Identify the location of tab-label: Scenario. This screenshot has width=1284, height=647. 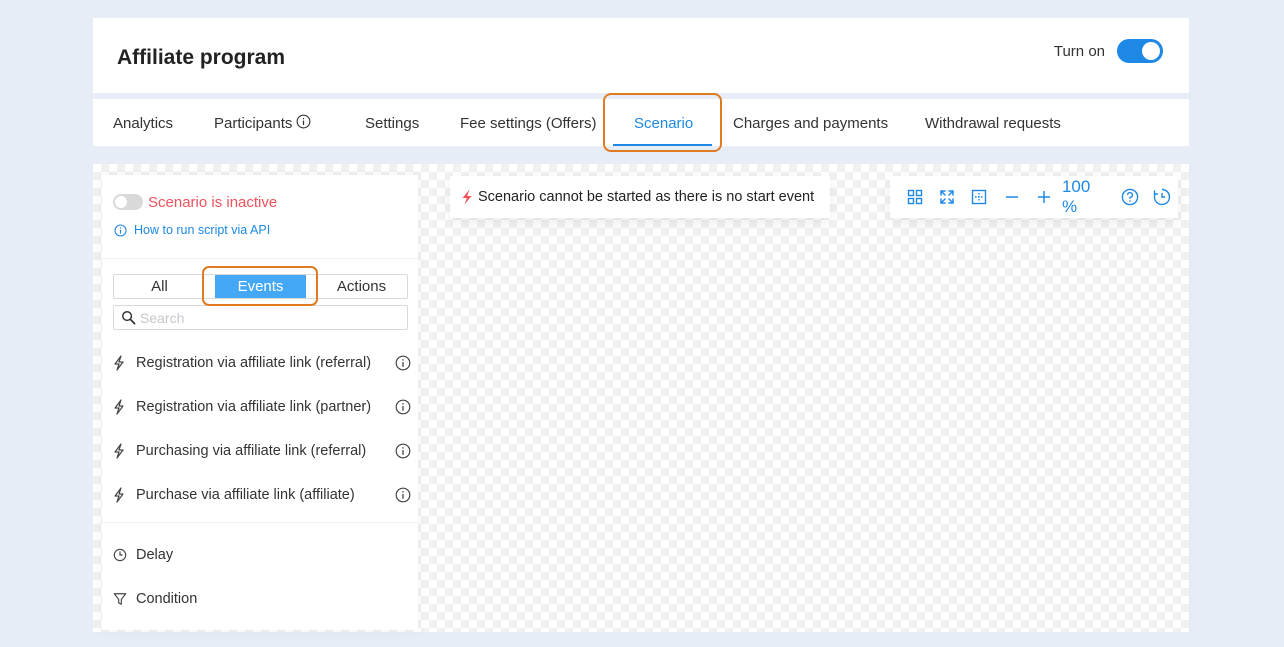
(664, 123).